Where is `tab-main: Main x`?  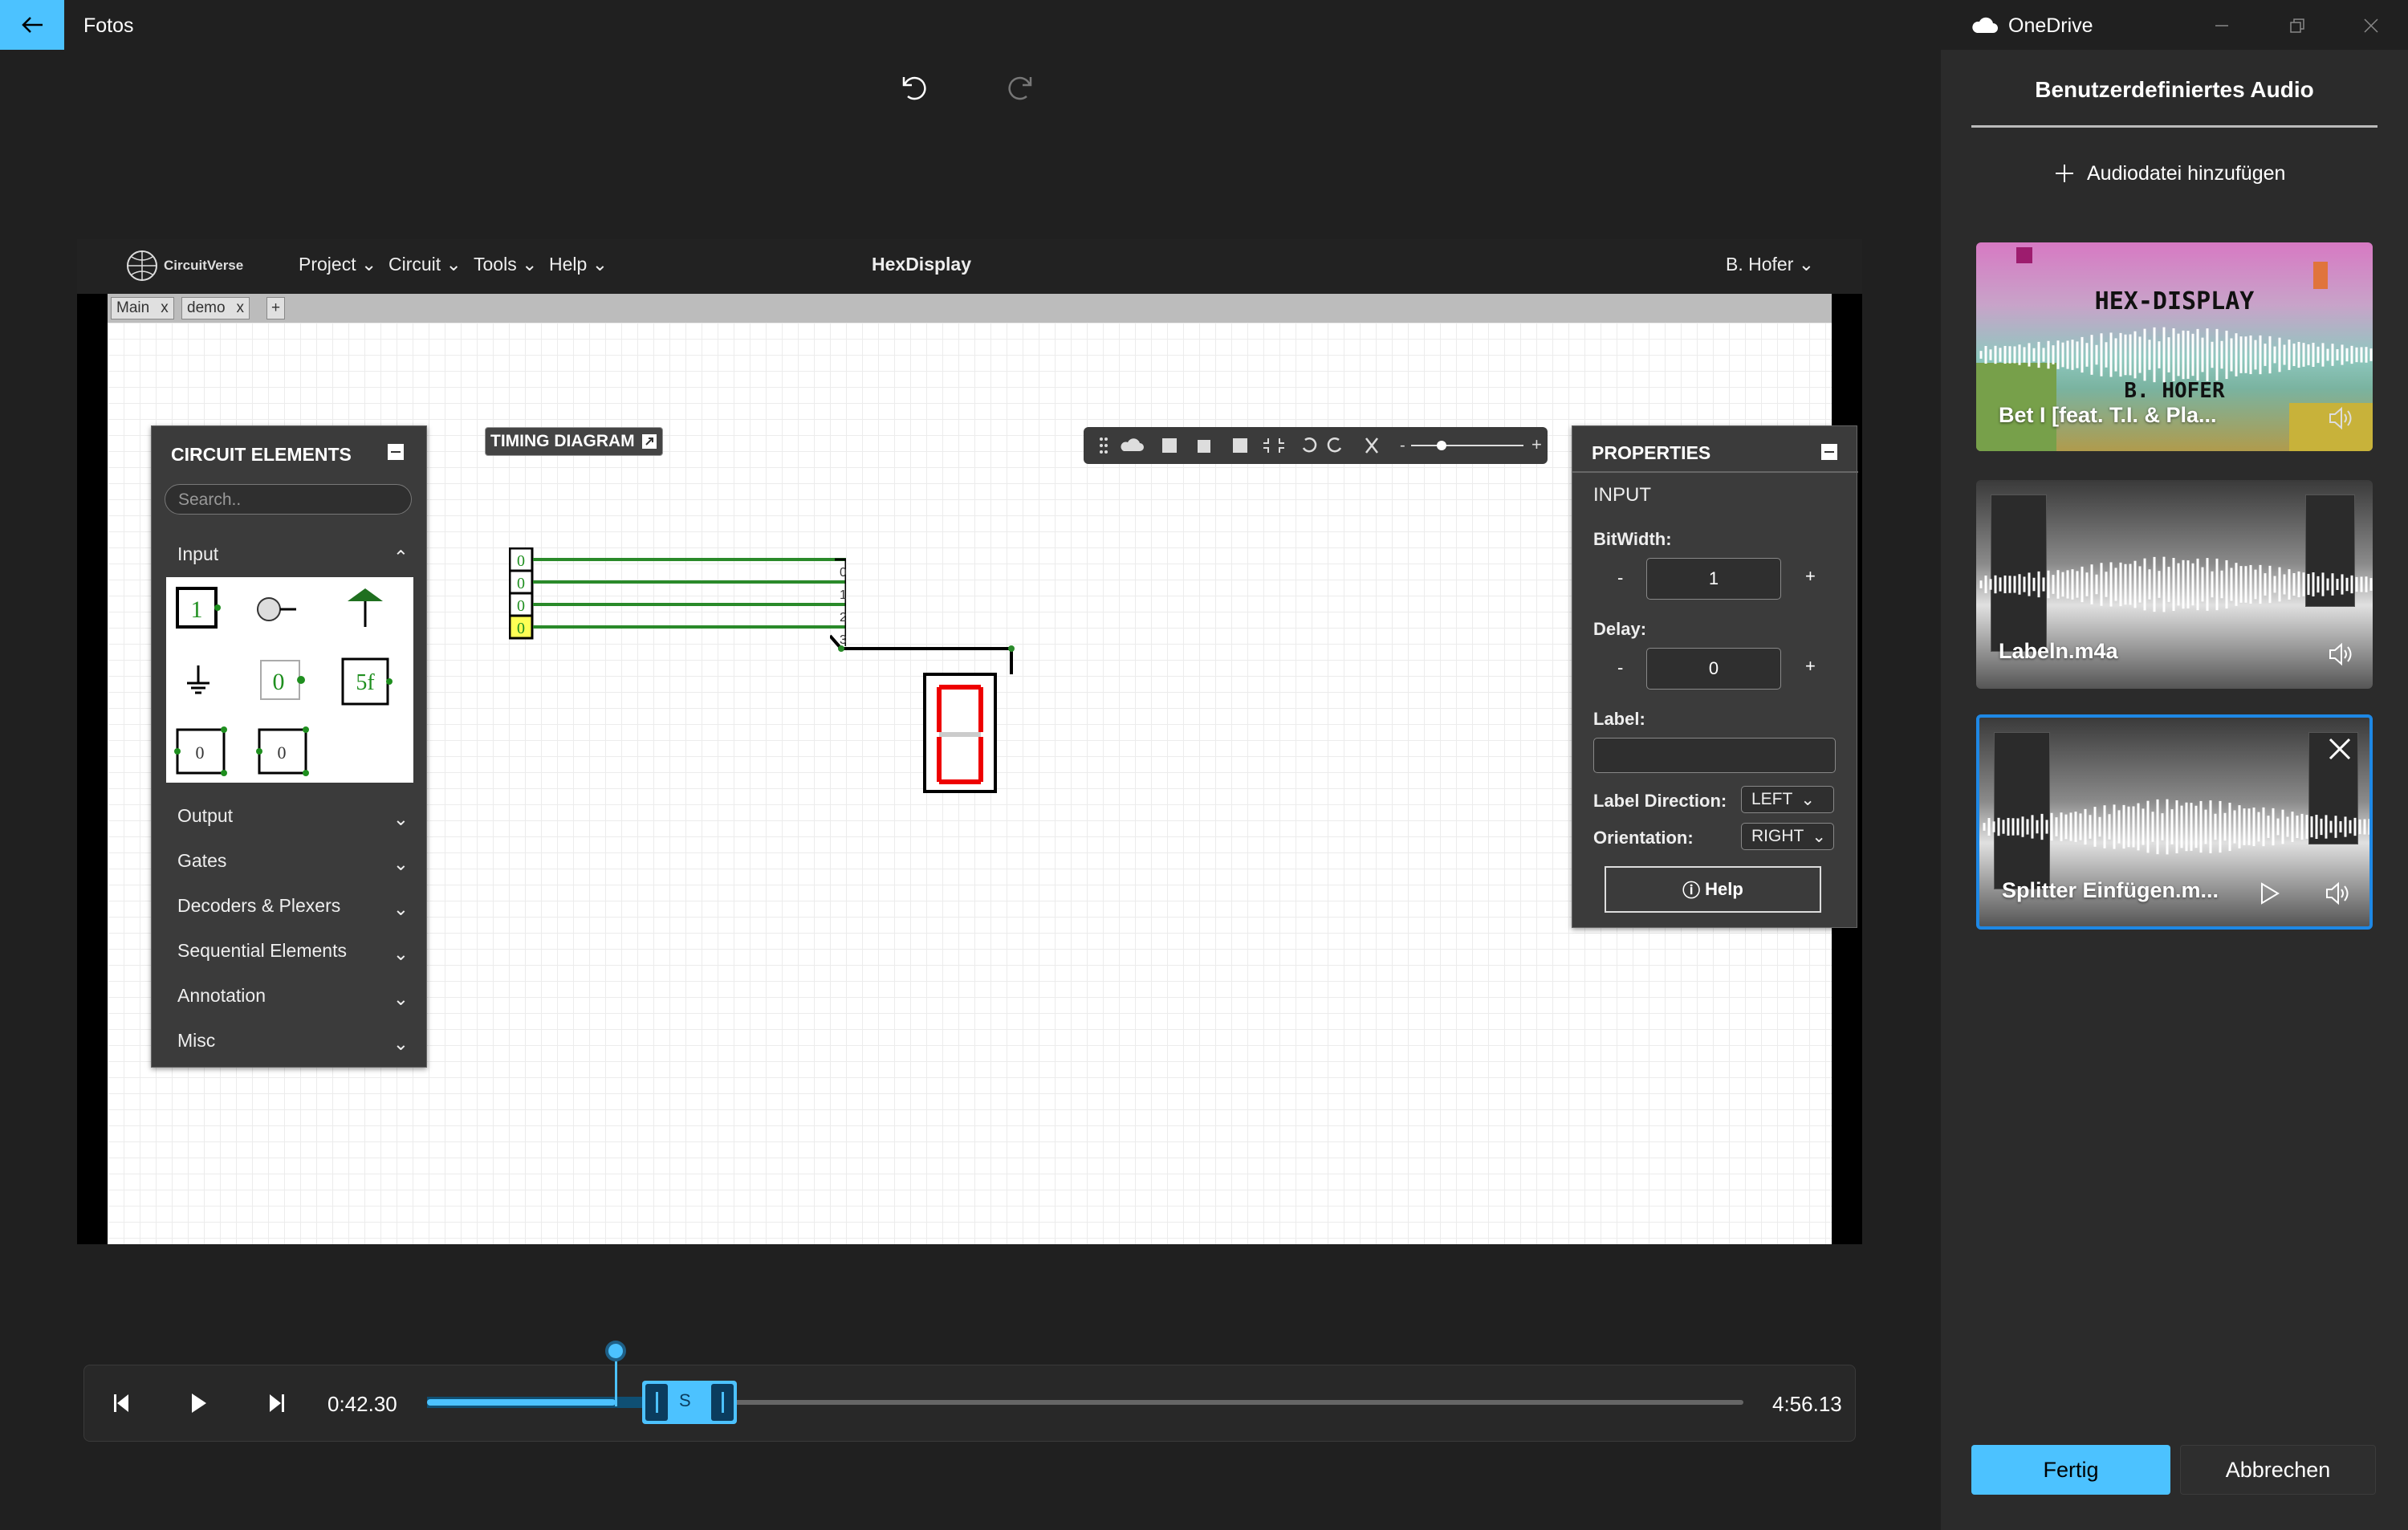 tab-main: Main x is located at coordinates (142, 308).